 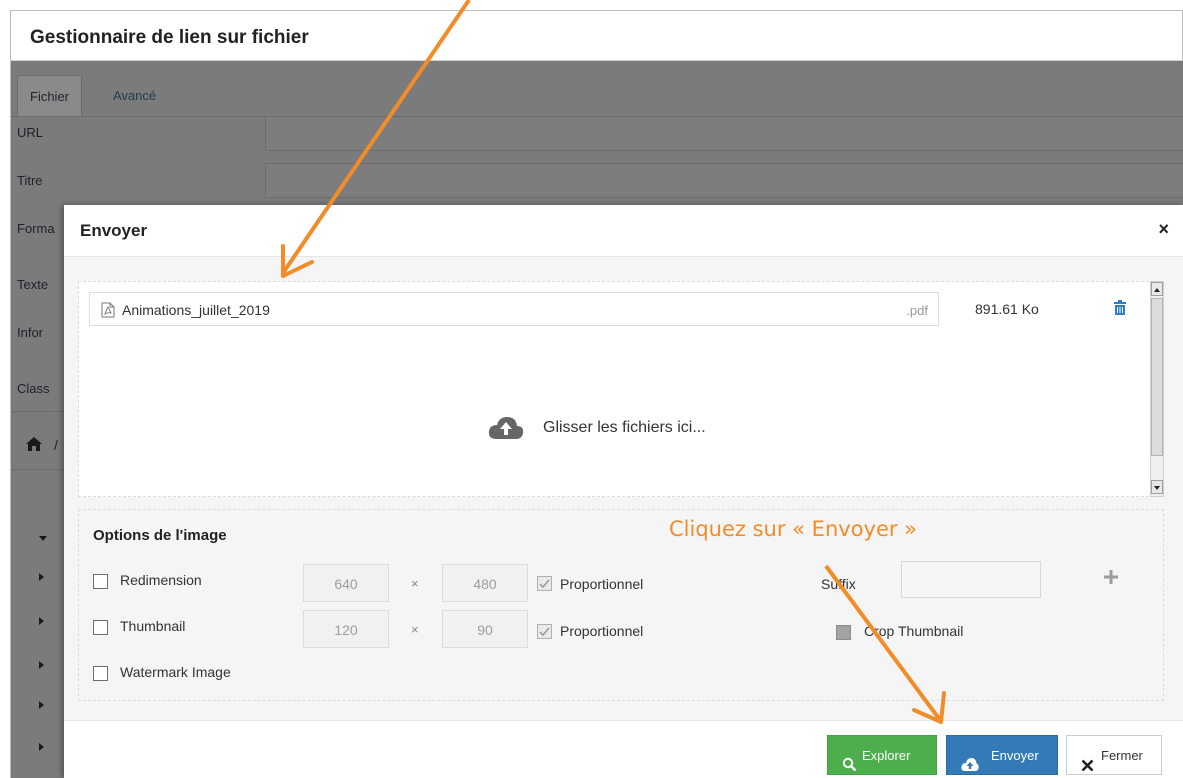 I want to click on crop-thumbnail-checkbox, so click(x=843, y=632).